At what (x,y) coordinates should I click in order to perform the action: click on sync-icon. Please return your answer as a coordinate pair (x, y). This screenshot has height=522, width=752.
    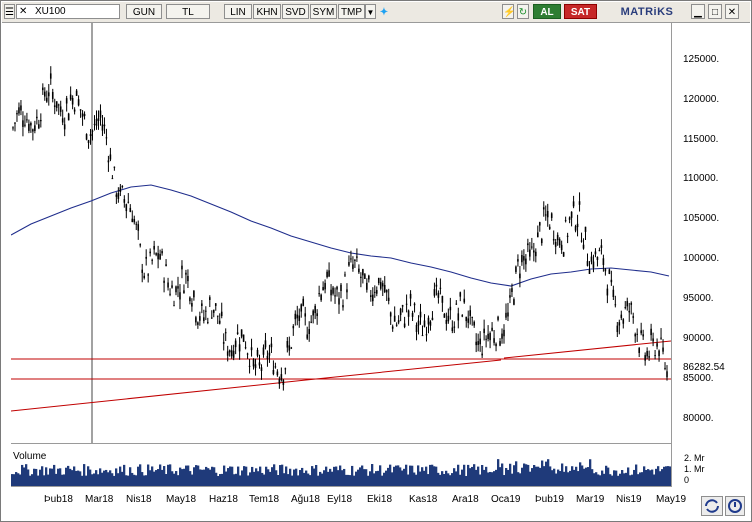
    Looking at the image, I should click on (712, 506).